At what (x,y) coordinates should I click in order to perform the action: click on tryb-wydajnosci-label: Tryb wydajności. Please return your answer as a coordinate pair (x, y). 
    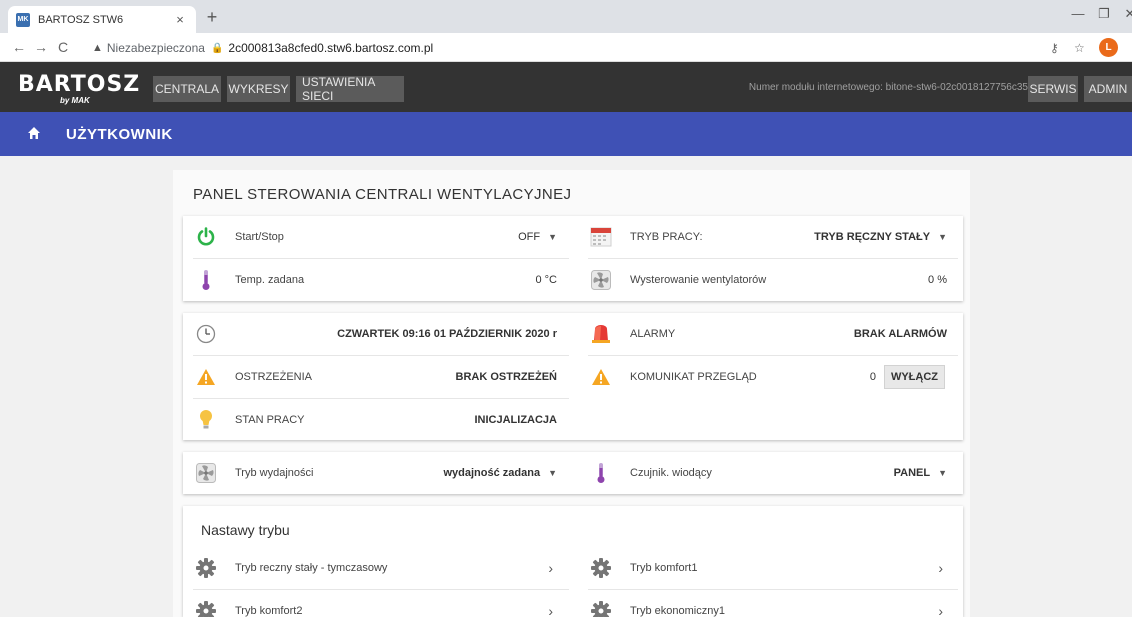
    Looking at the image, I should click on (274, 473).